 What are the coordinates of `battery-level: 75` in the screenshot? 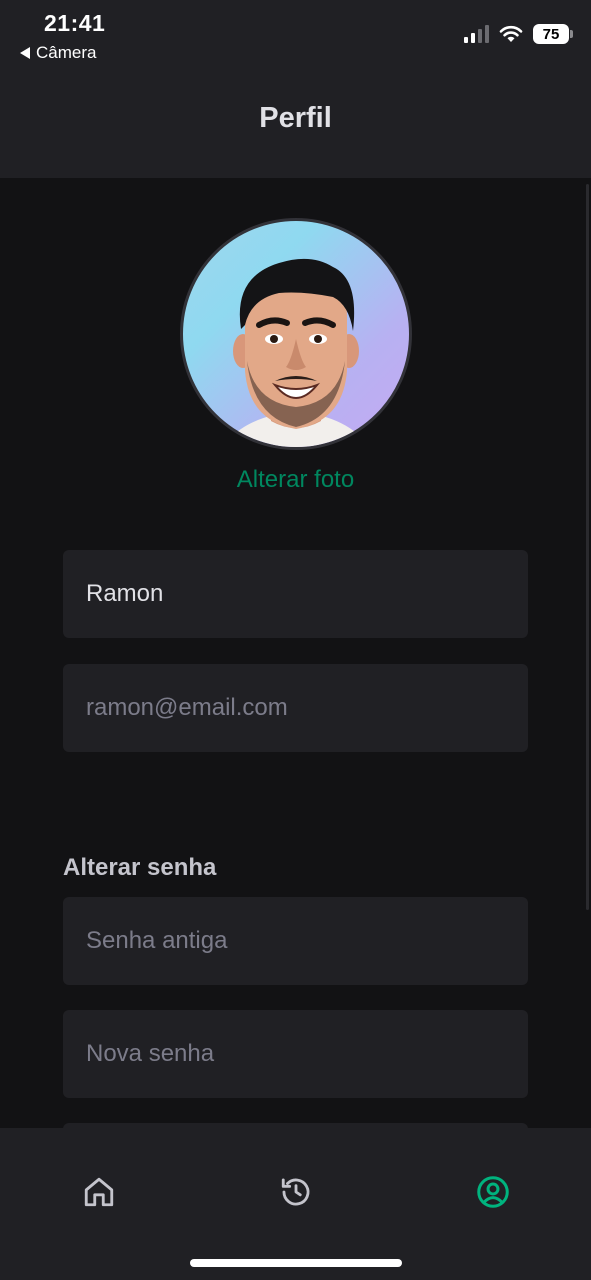 It's located at (551, 34).